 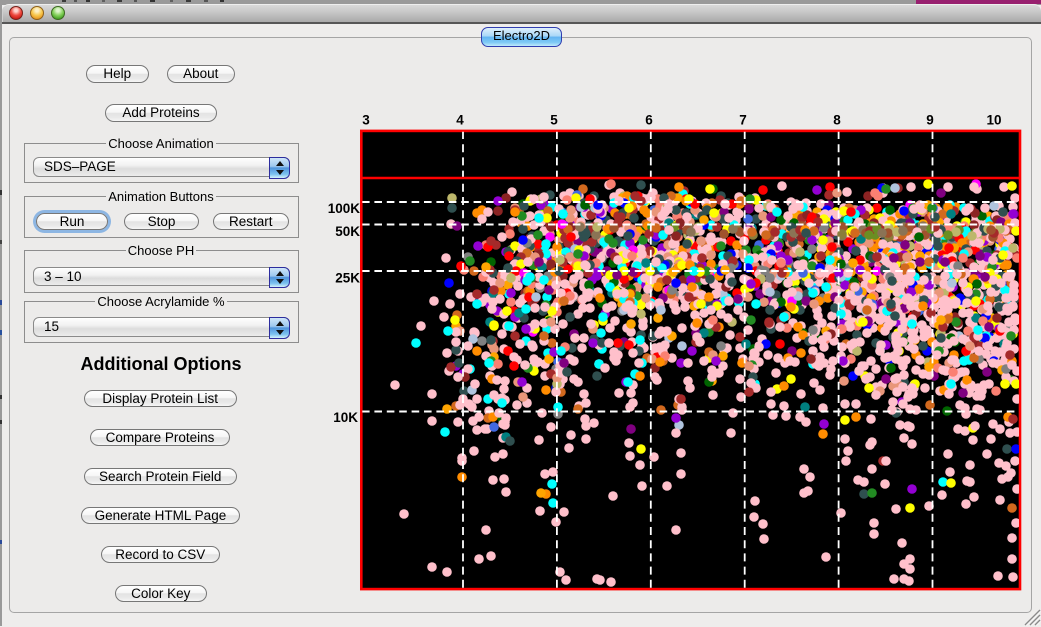 What do you see at coordinates (345, 417) in the screenshot?
I see `svg-text: 10K` at bounding box center [345, 417].